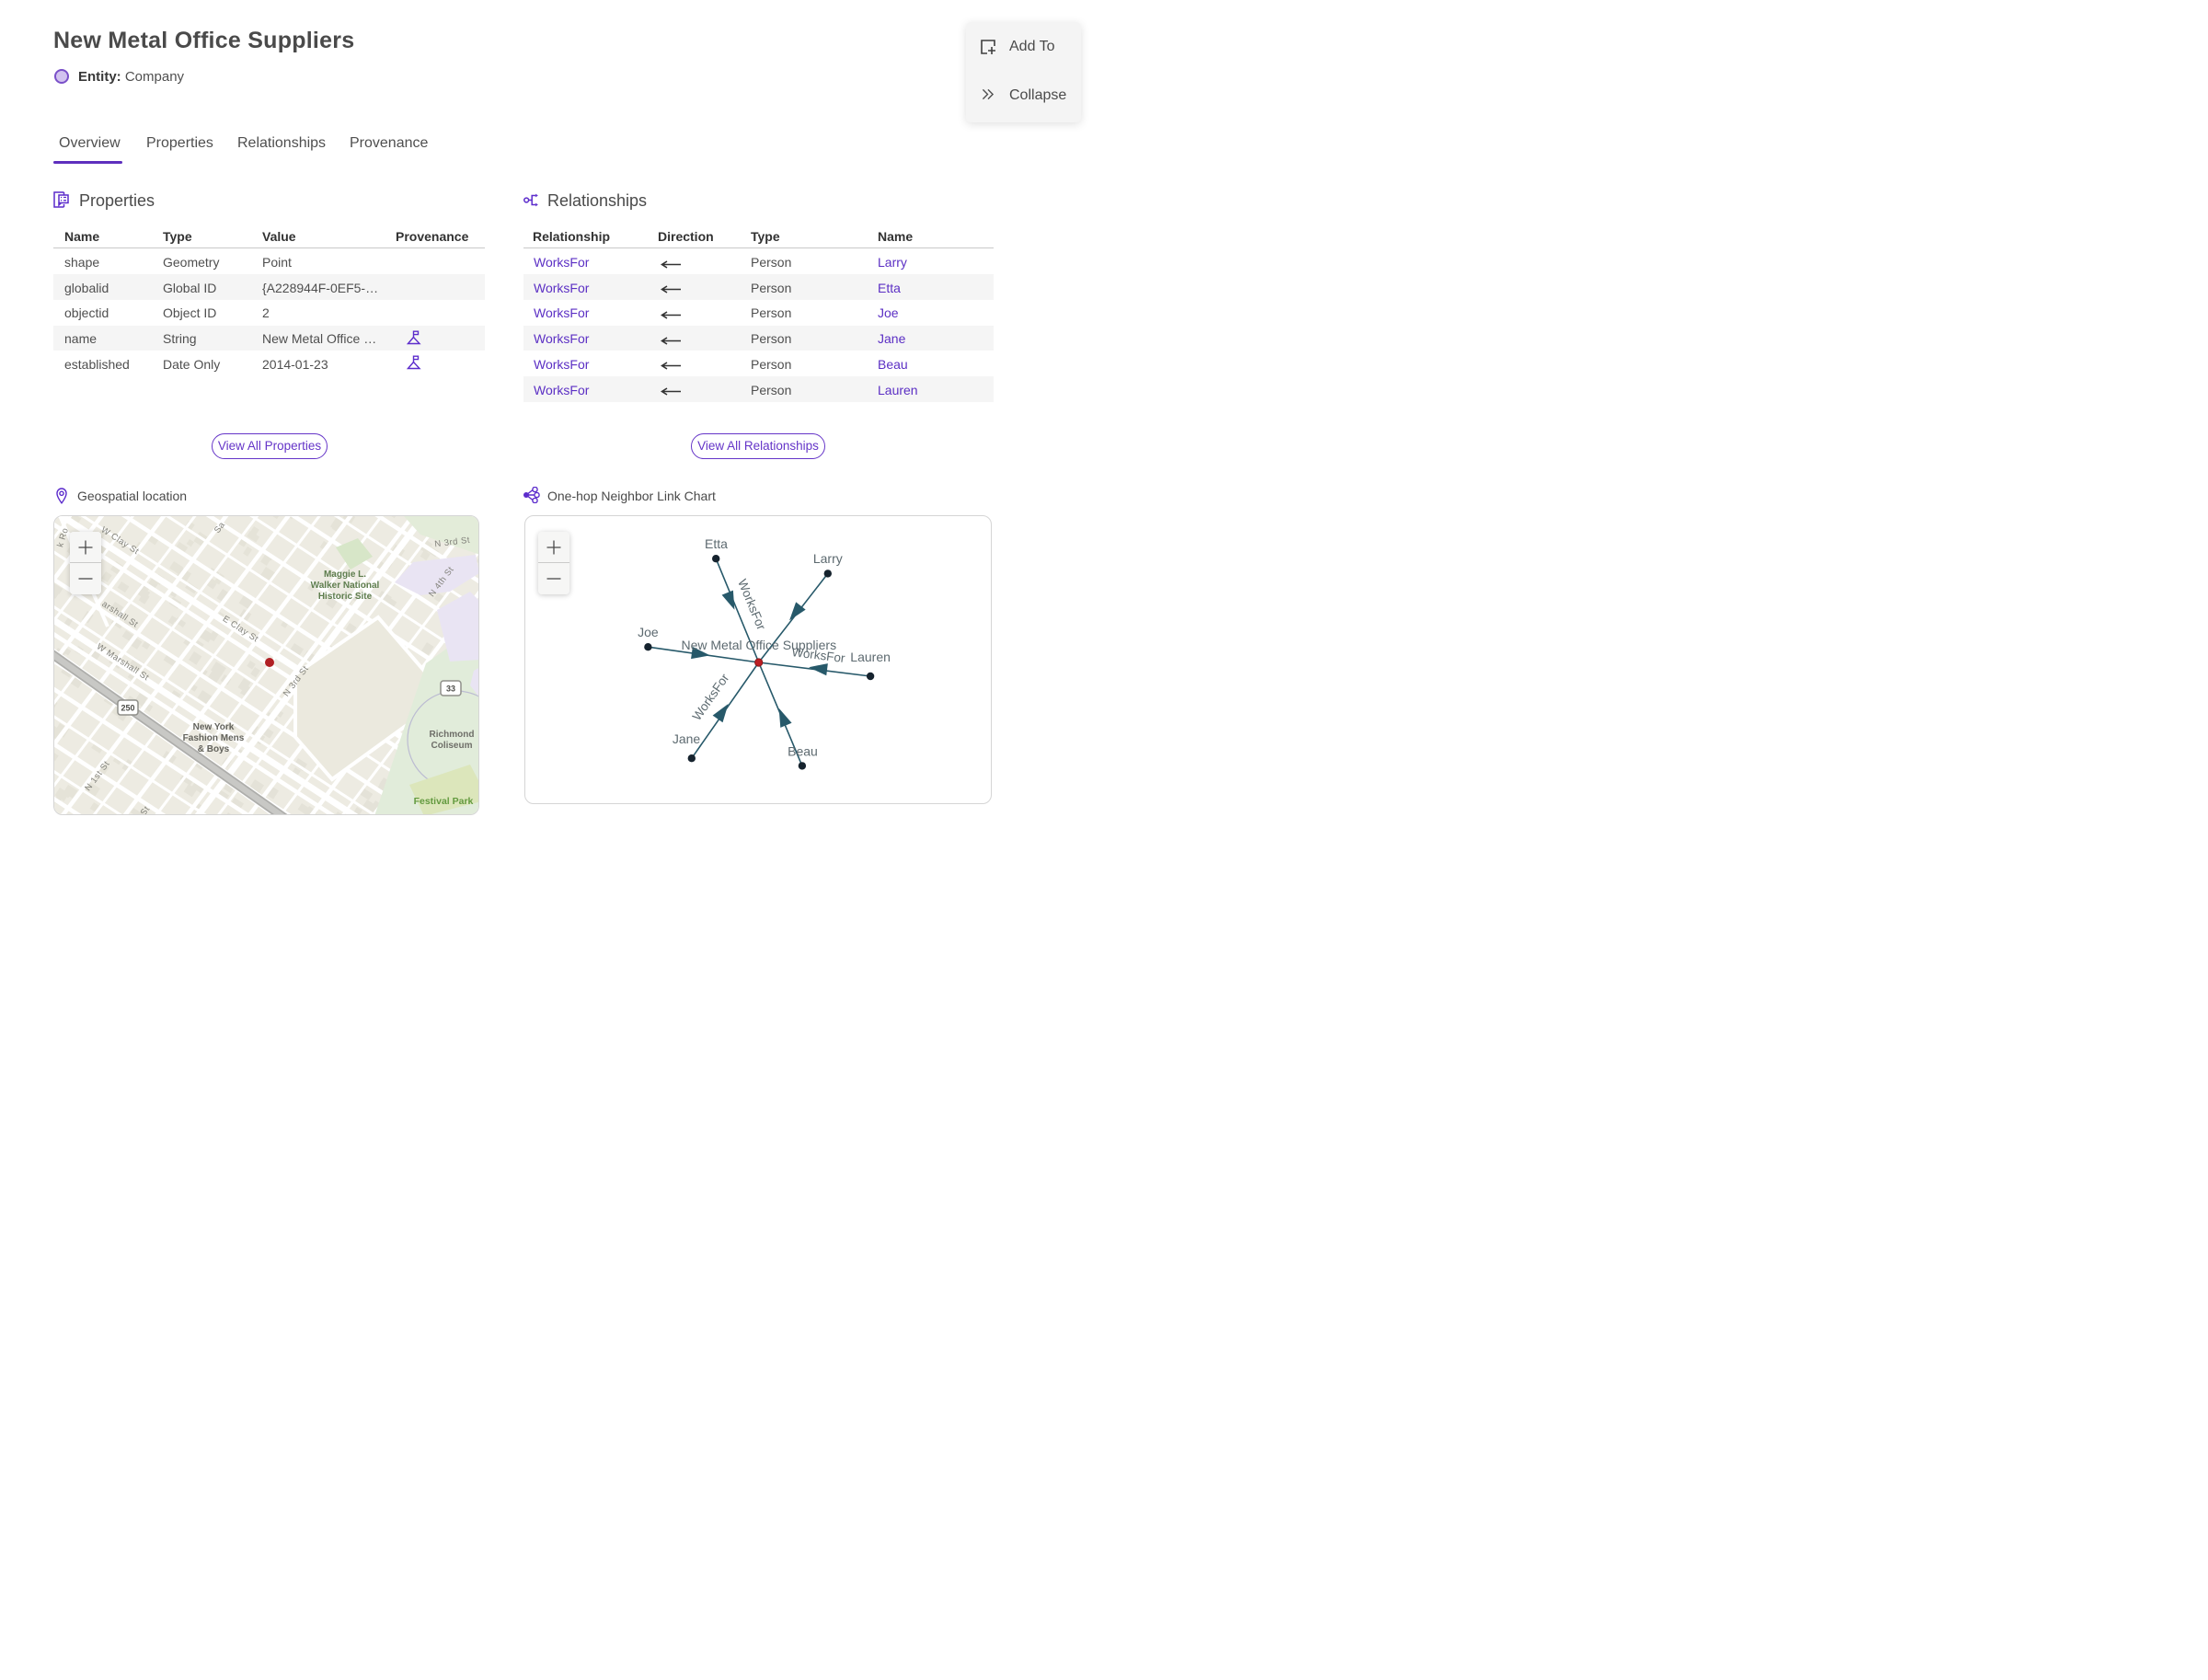 The image size is (2208, 1680). Describe the element at coordinates (687, 738) in the screenshot. I see `svg-text: Jane` at that location.